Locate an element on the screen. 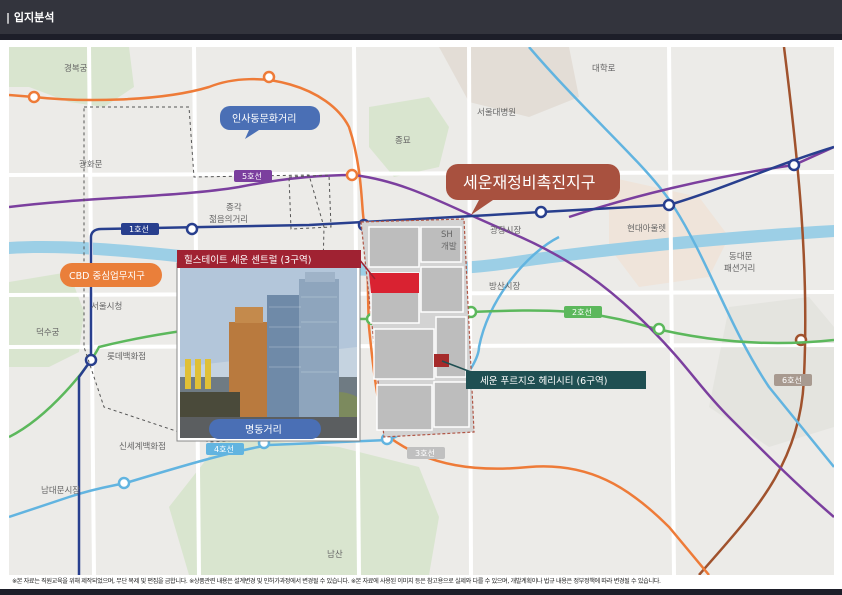 This screenshot has width=842, height=595. callout-insadong: 인사동문화거리 is located at coordinates (270, 122).